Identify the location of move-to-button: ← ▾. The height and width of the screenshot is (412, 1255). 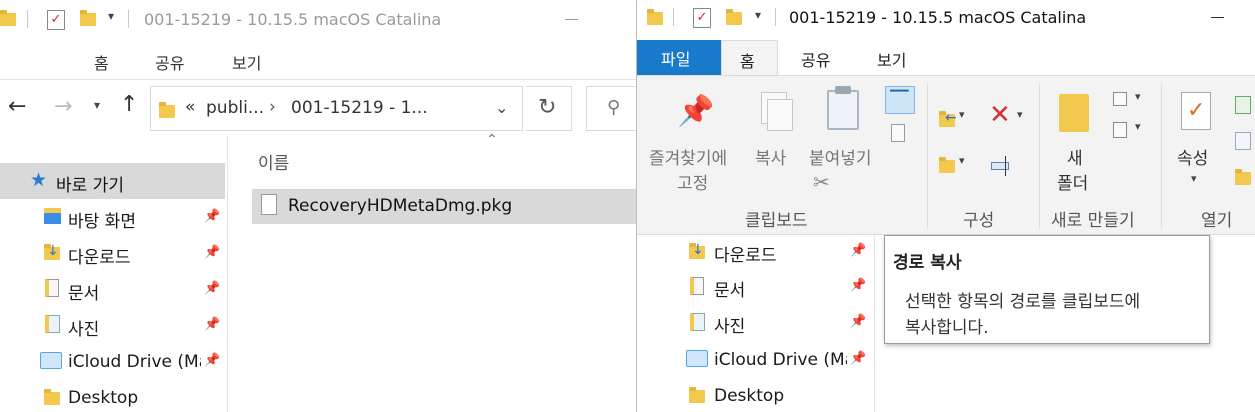
(953, 119).